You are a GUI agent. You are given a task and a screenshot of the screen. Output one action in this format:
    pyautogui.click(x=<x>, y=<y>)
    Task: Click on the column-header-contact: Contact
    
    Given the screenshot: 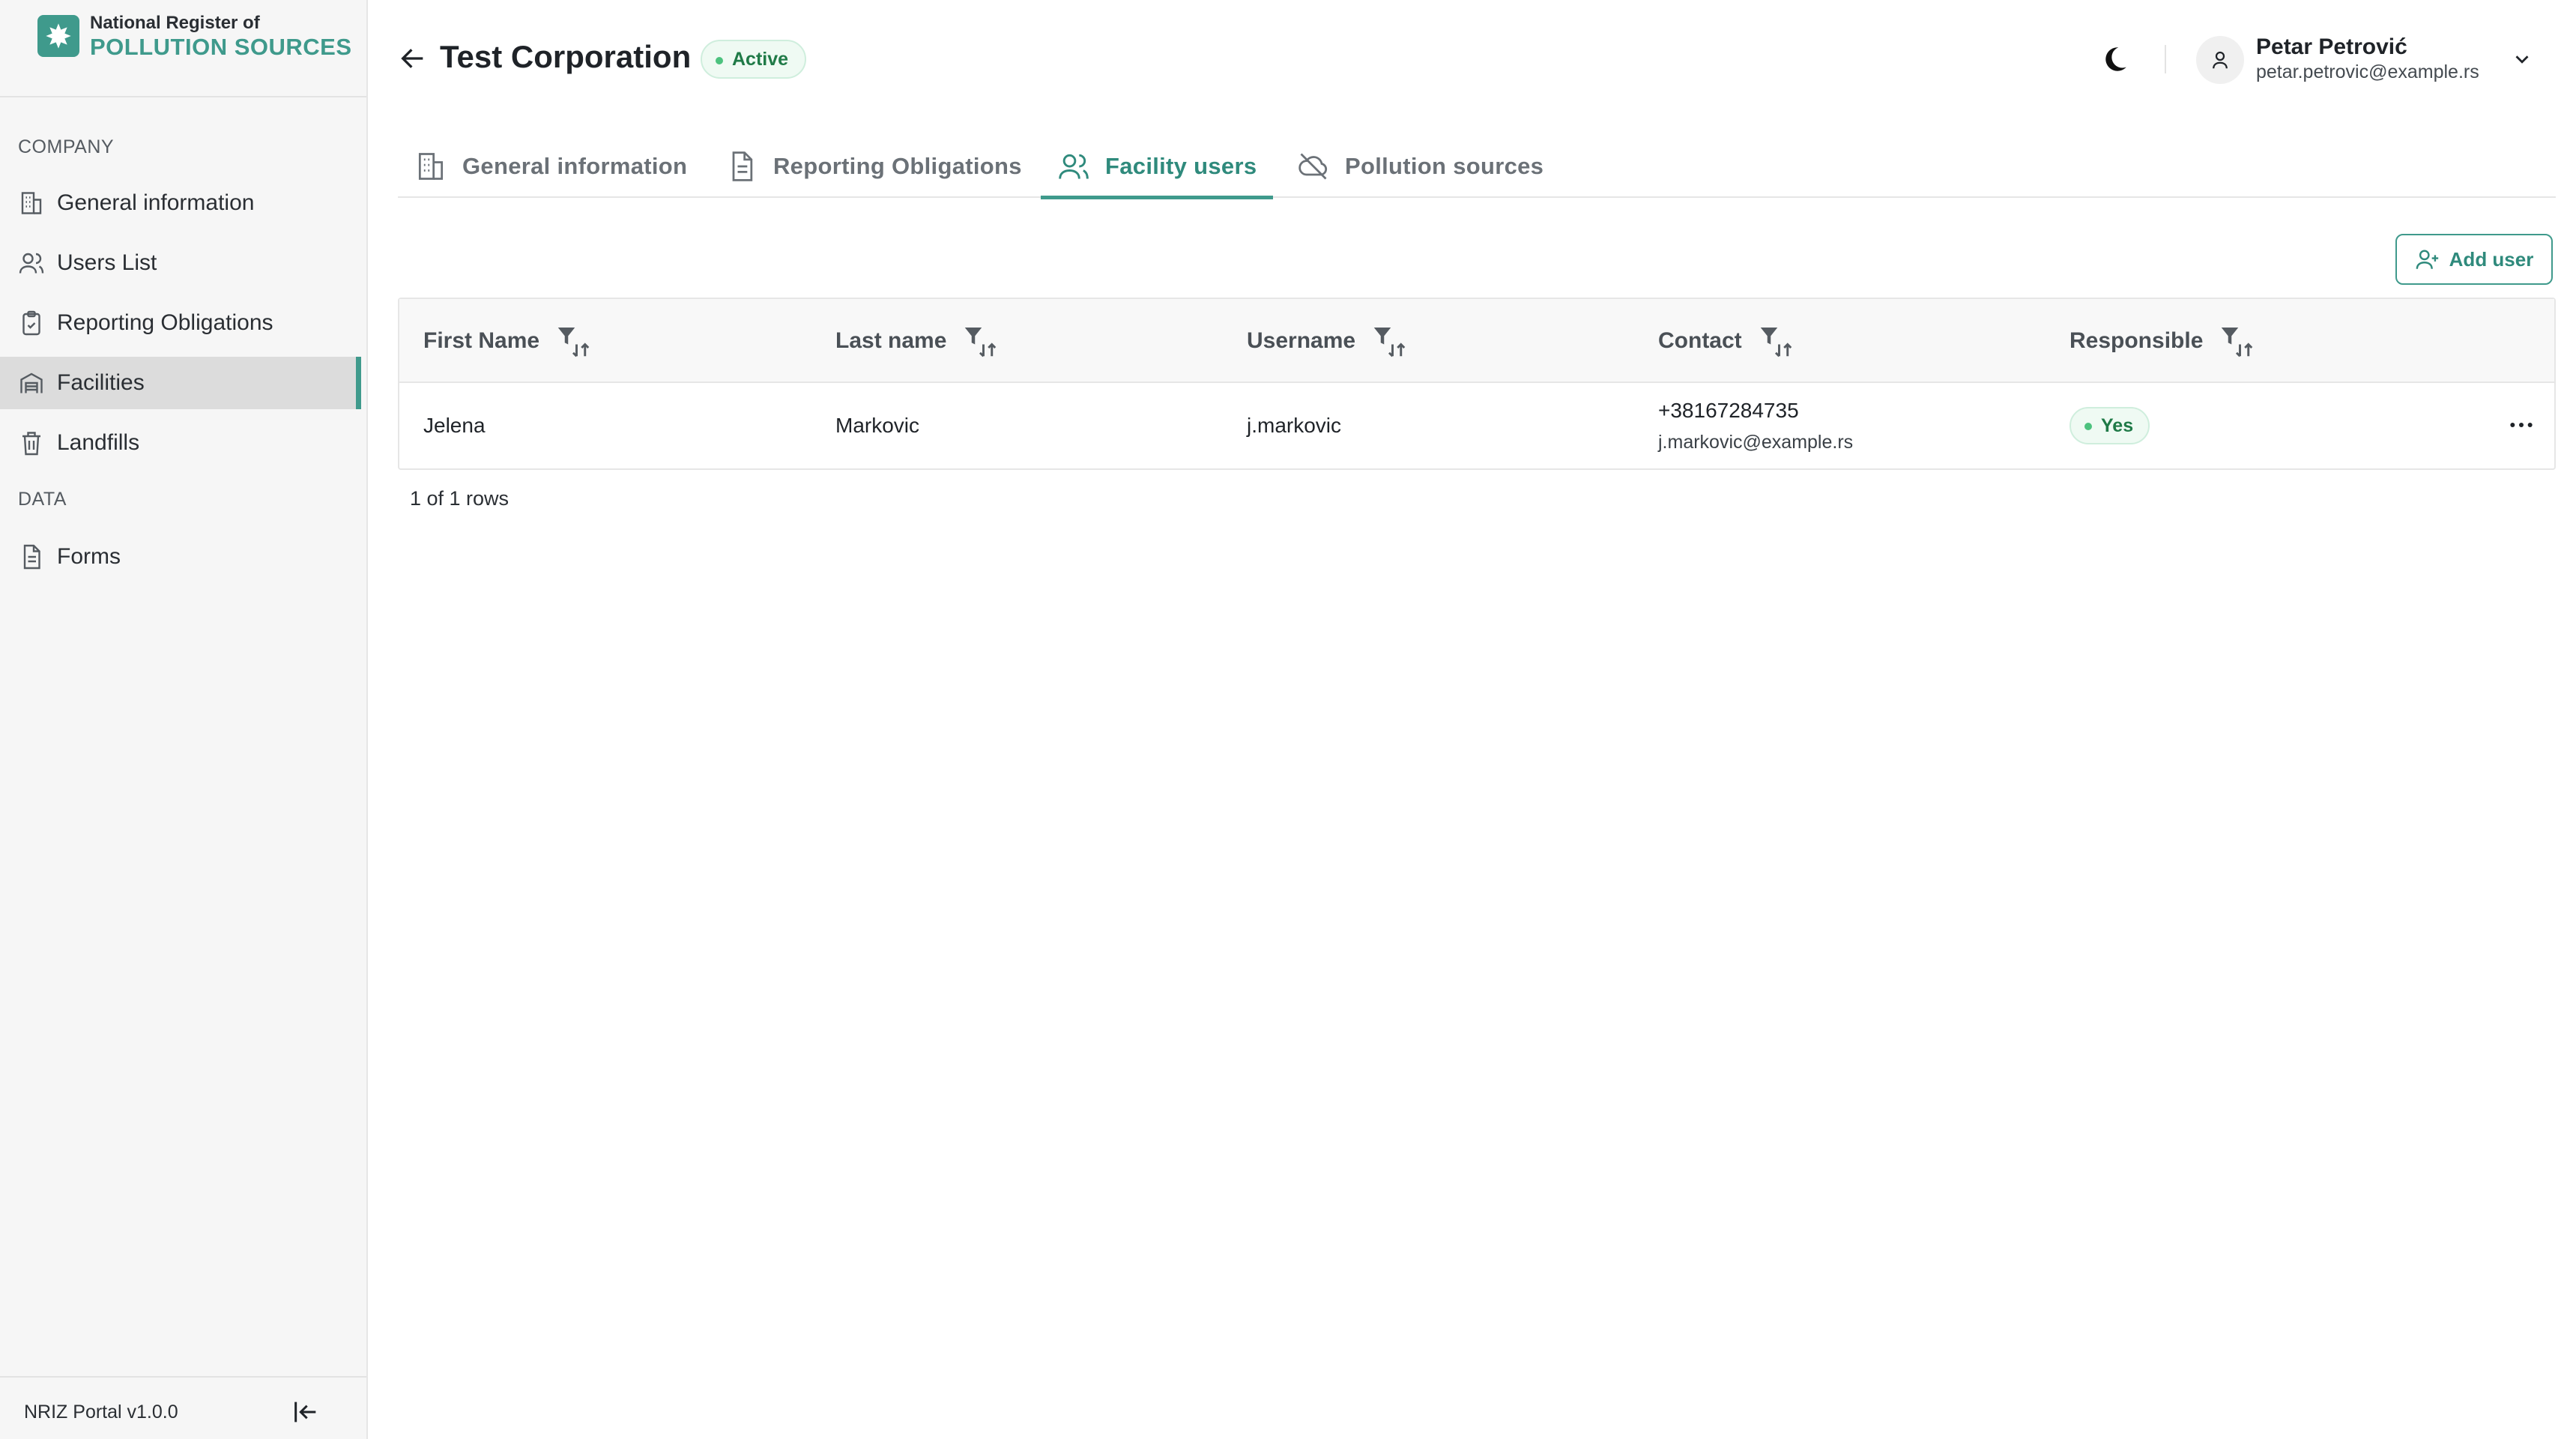 What is the action you would take?
    pyautogui.click(x=1727, y=341)
    